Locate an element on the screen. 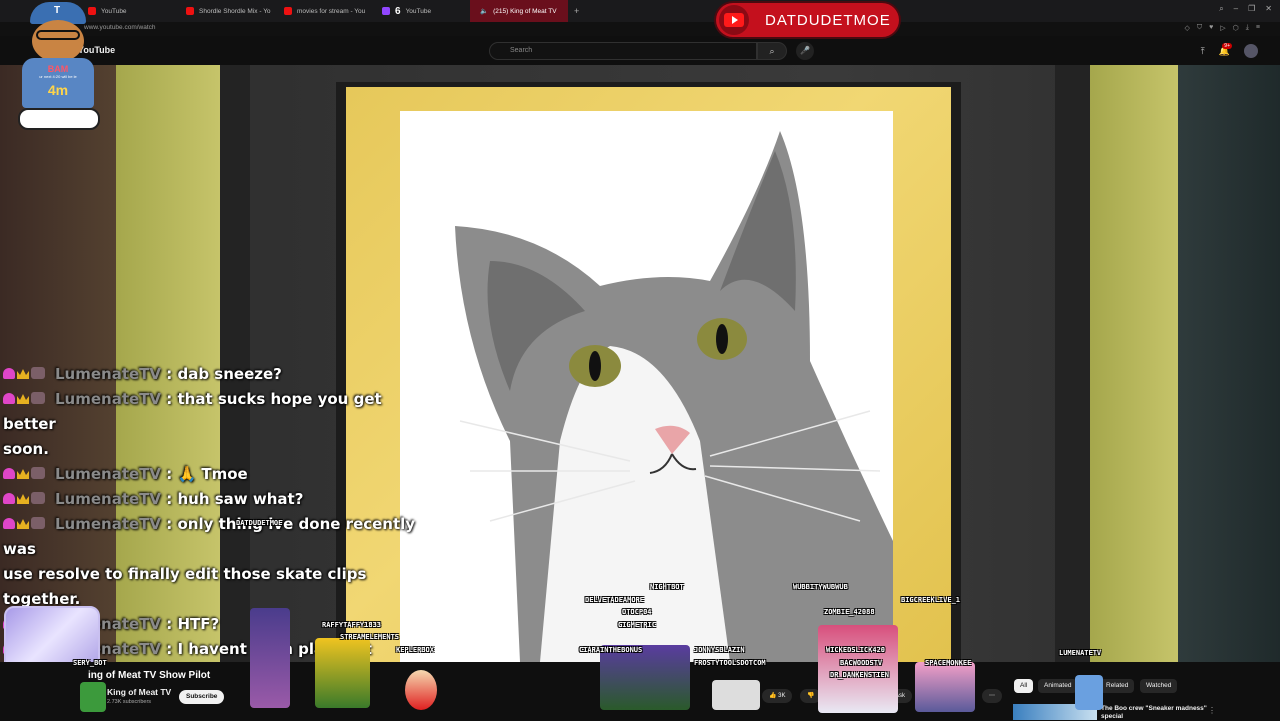  tab-count: 6 is located at coordinates (398, 11).